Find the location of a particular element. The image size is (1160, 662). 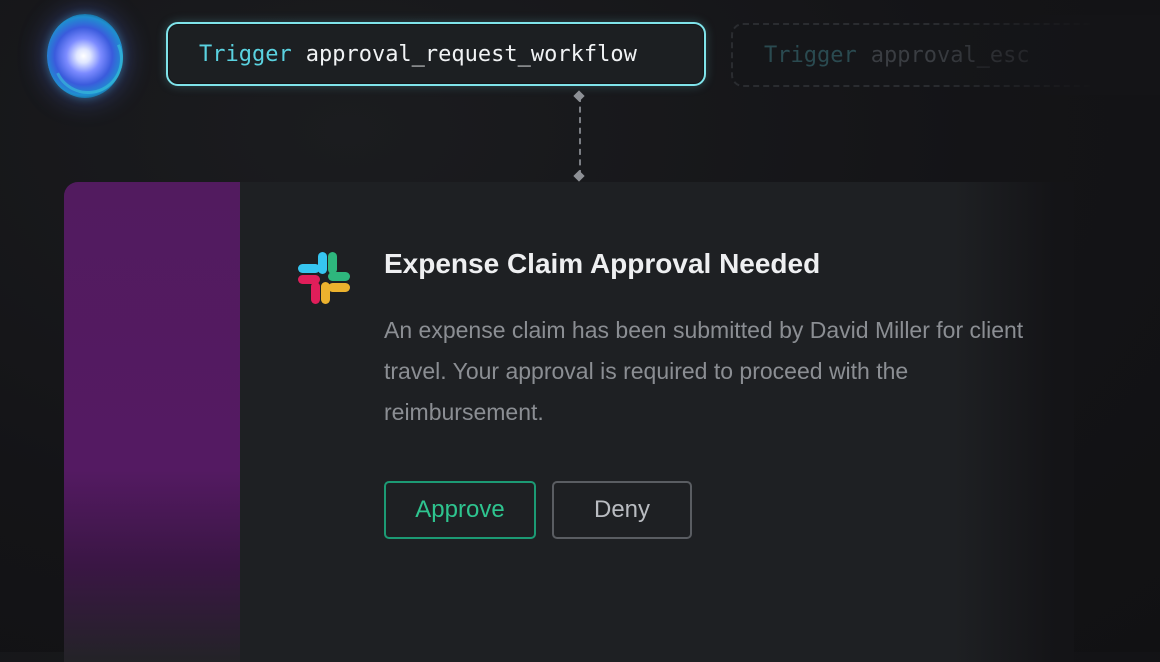

approve-button: Approve is located at coordinates (460, 510).